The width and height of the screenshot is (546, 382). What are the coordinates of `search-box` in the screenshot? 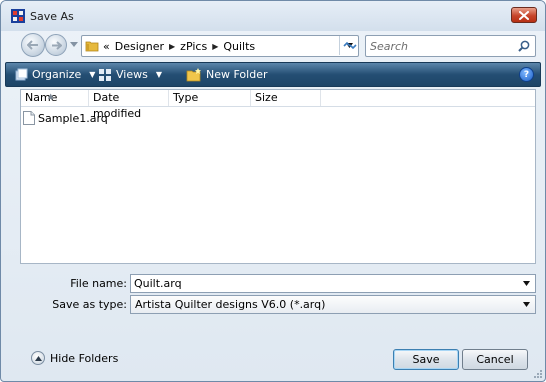 It's located at (450, 46).